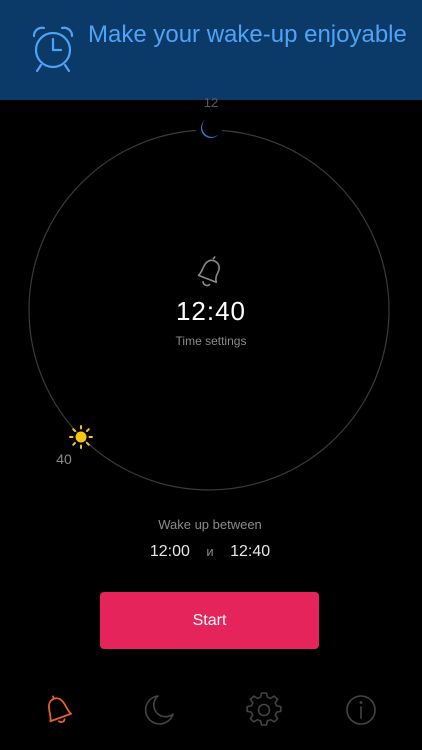 This screenshot has width=422, height=750. I want to click on time-settings-label: Time settings, so click(211, 341).